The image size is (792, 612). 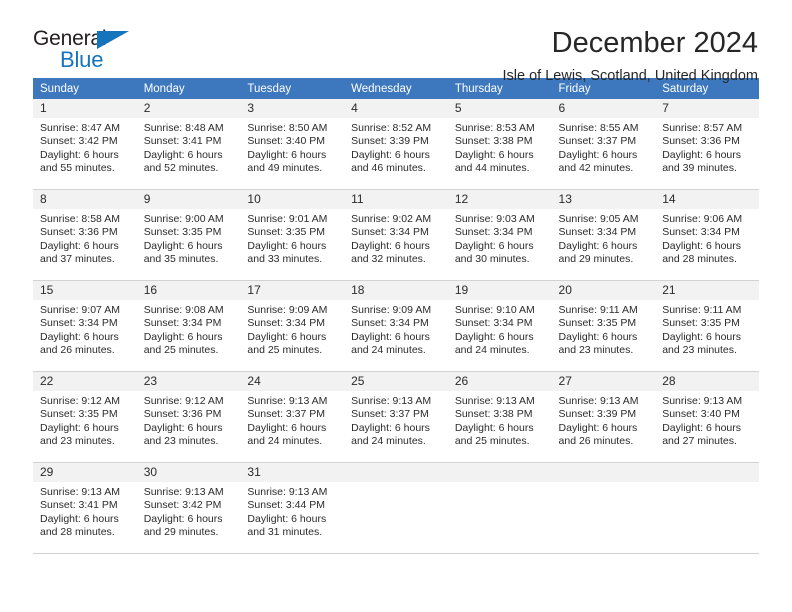 What do you see at coordinates (89, 51) in the screenshot?
I see `general-blue-logo: General Blue` at bounding box center [89, 51].